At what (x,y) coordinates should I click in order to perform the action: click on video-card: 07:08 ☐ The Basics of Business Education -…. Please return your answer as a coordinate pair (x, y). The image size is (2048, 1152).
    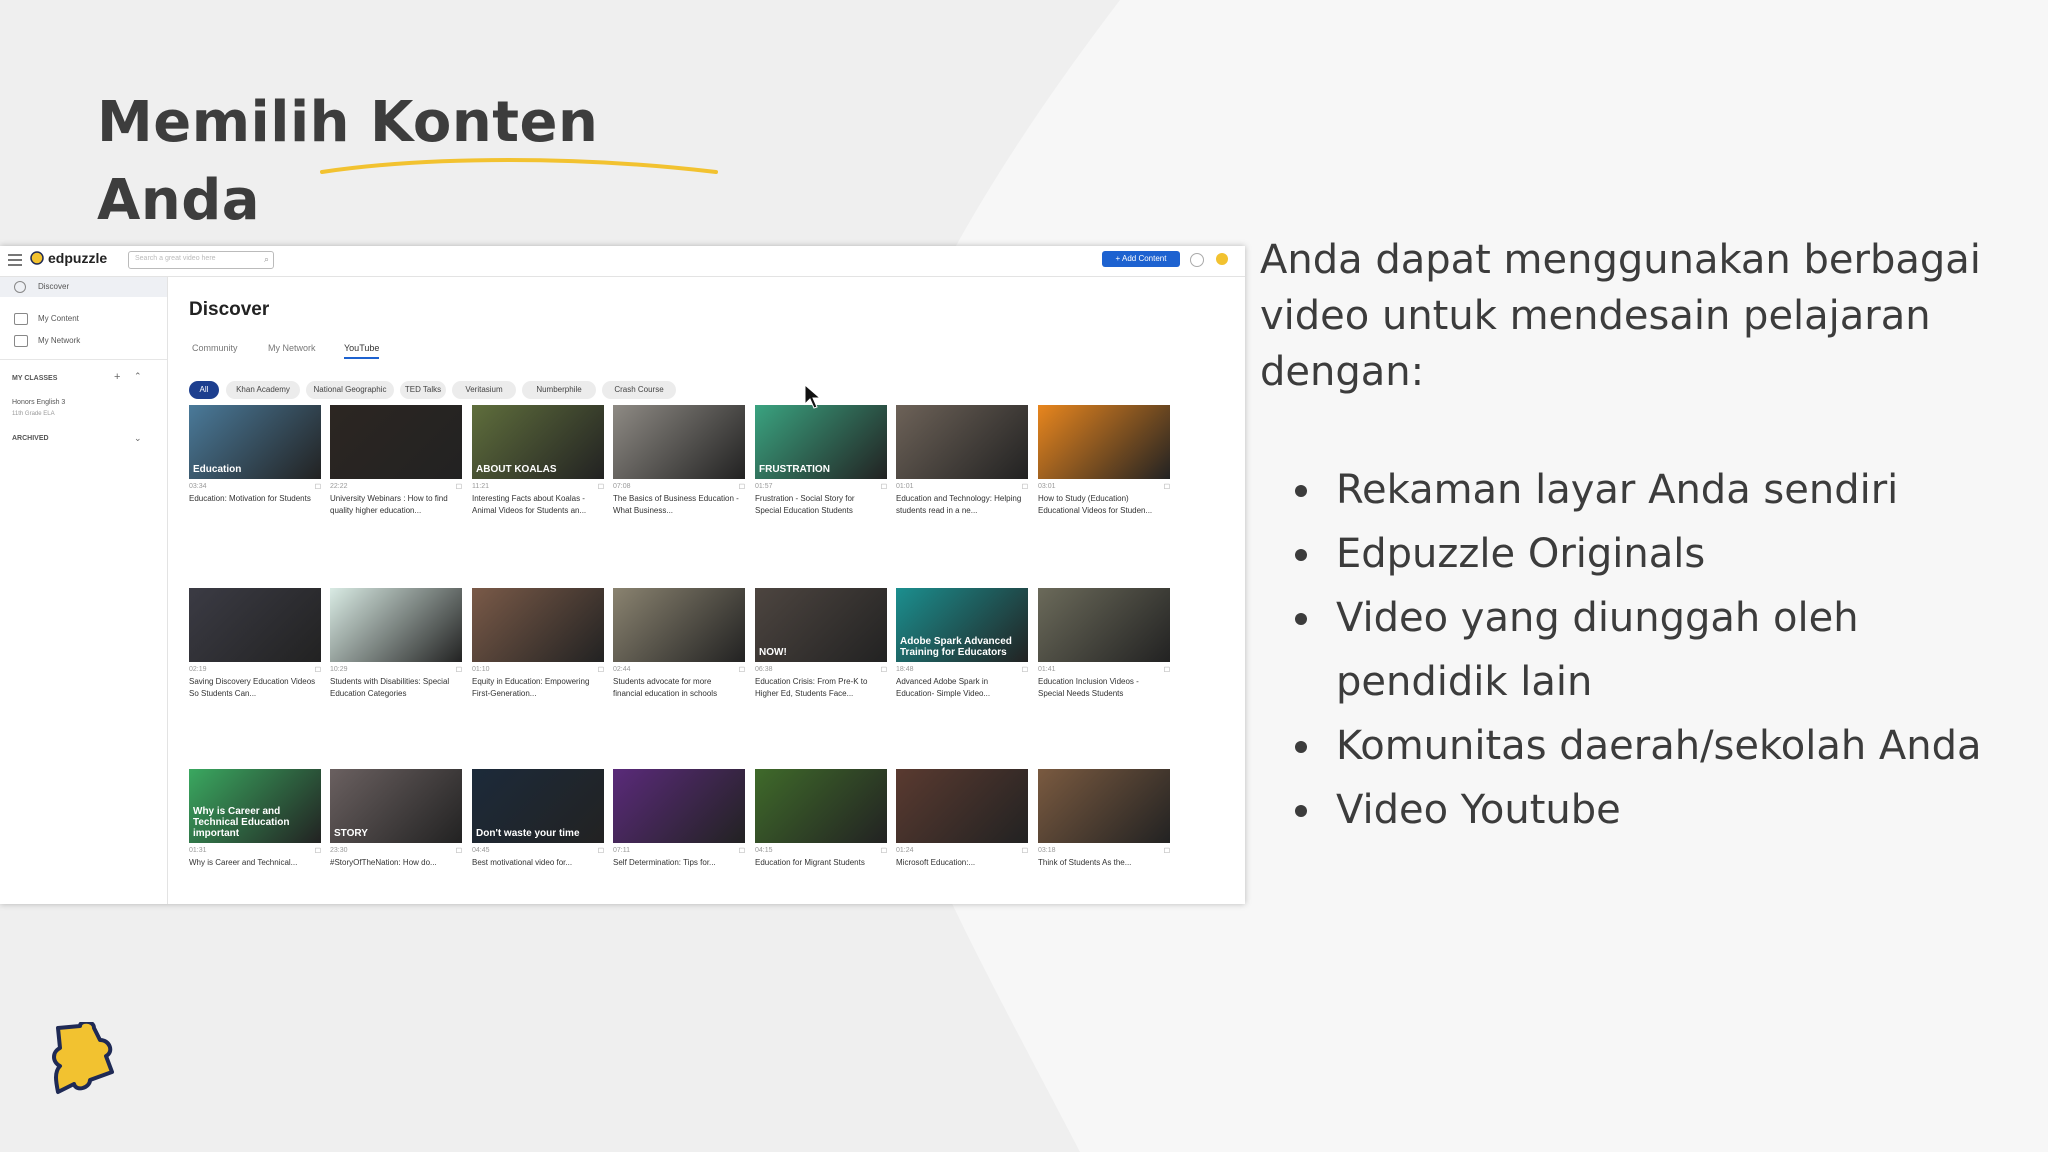
    Looking at the image, I should click on (679, 461).